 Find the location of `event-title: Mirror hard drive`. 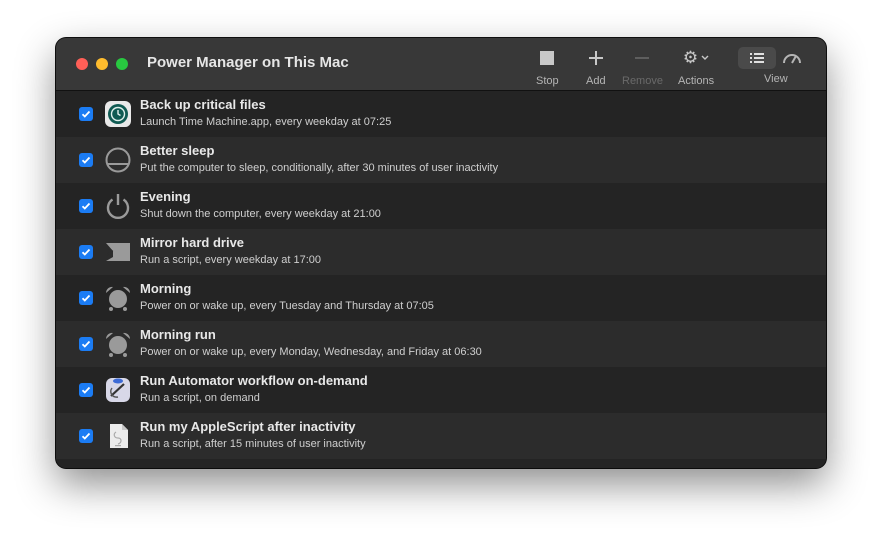

event-title: Mirror hard drive is located at coordinates (192, 242).